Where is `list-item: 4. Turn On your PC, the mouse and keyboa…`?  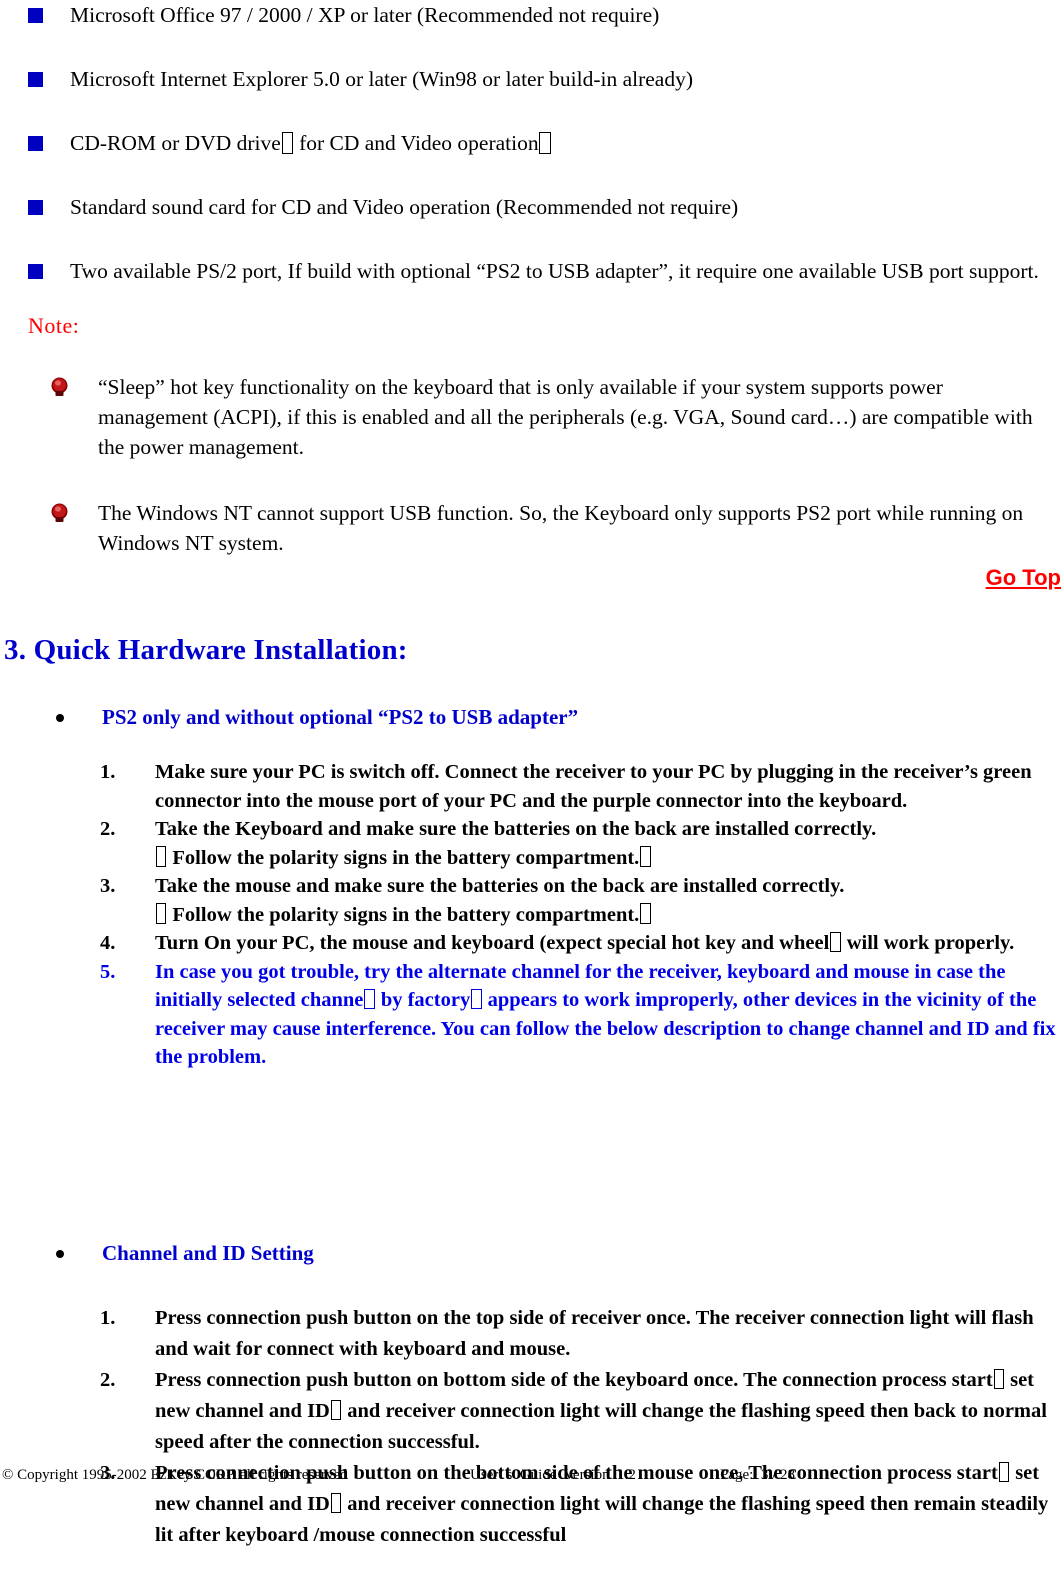 list-item: 4. Turn On your PC, the mouse and keyboa… is located at coordinates (531, 943).